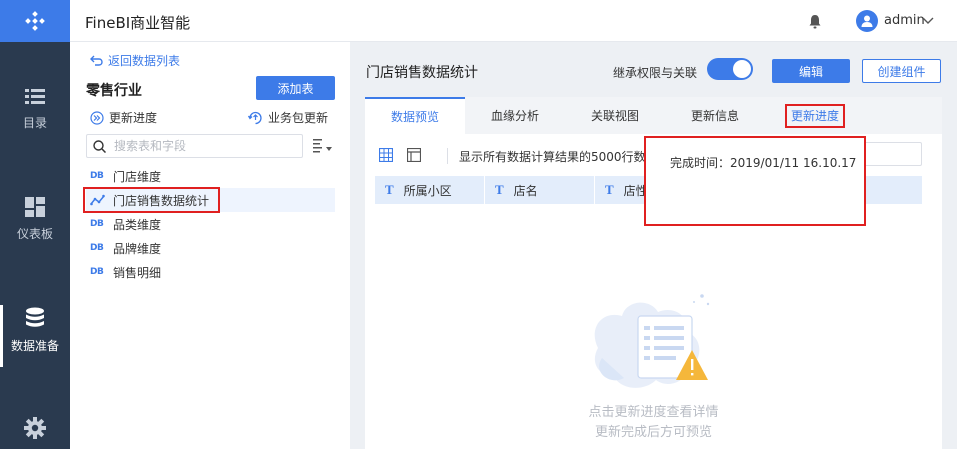 The width and height of the screenshot is (957, 449). I want to click on nav-item-catalog: 目录, so click(35, 109).